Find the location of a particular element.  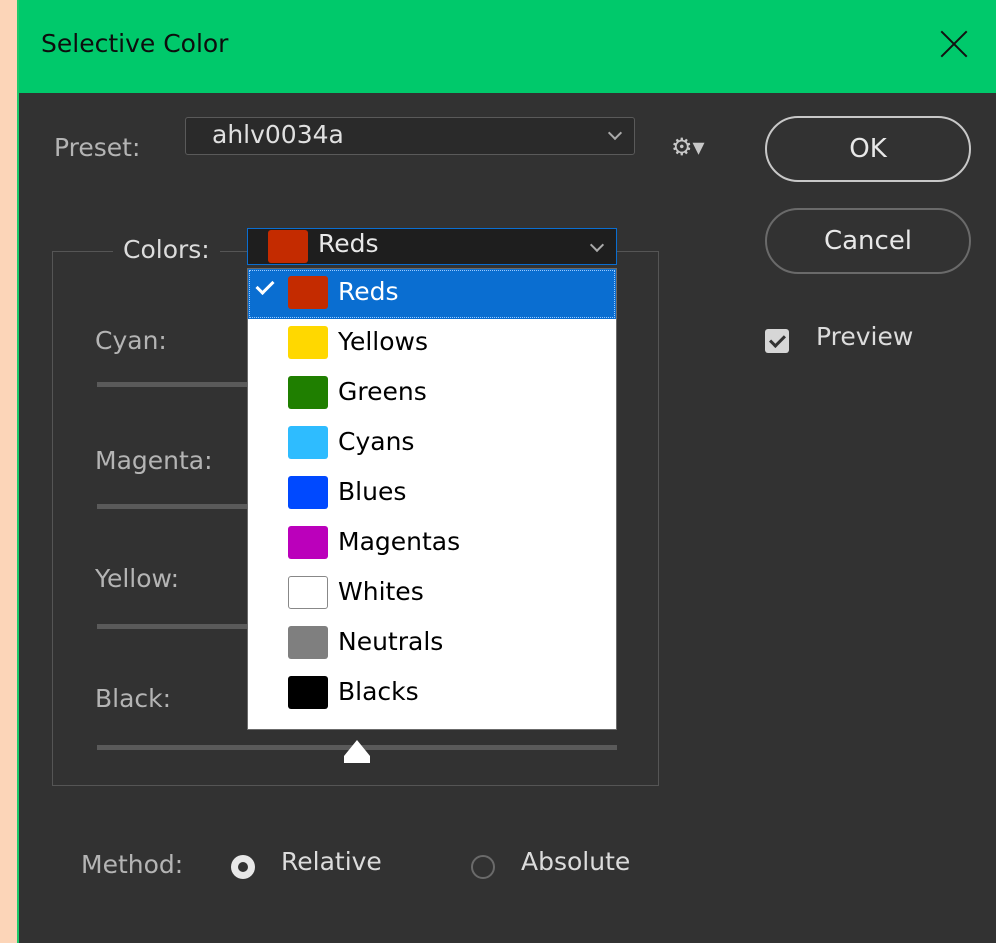

dropdown-option-reds: Reds is located at coordinates (432, 294).